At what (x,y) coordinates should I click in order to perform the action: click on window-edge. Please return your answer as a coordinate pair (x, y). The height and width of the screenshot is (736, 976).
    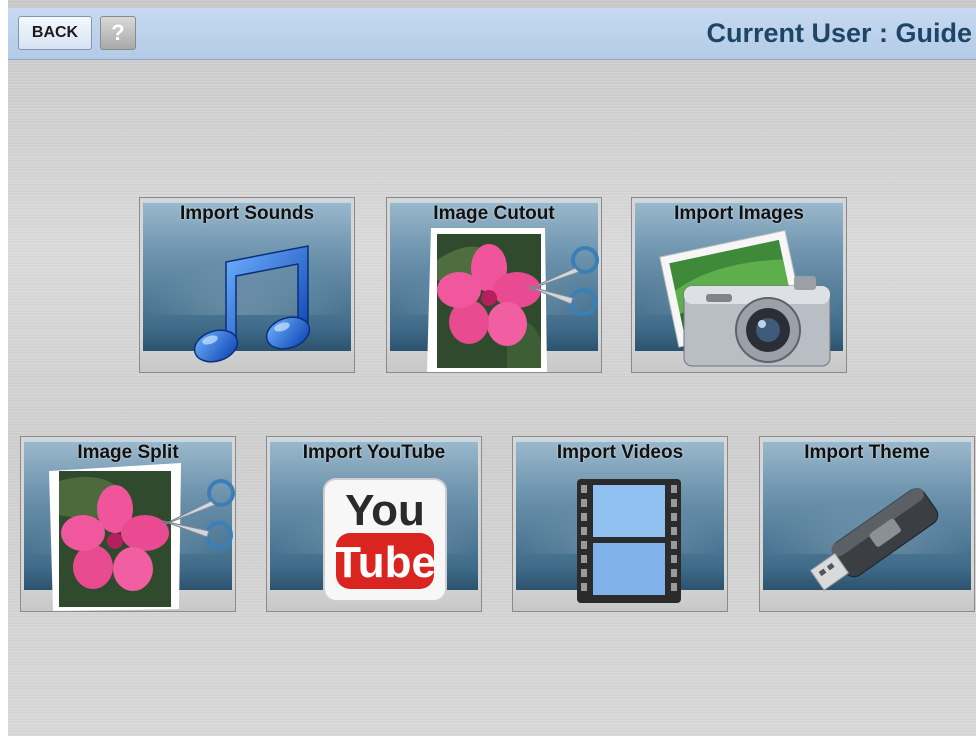
    Looking at the image, I should click on (4, 368).